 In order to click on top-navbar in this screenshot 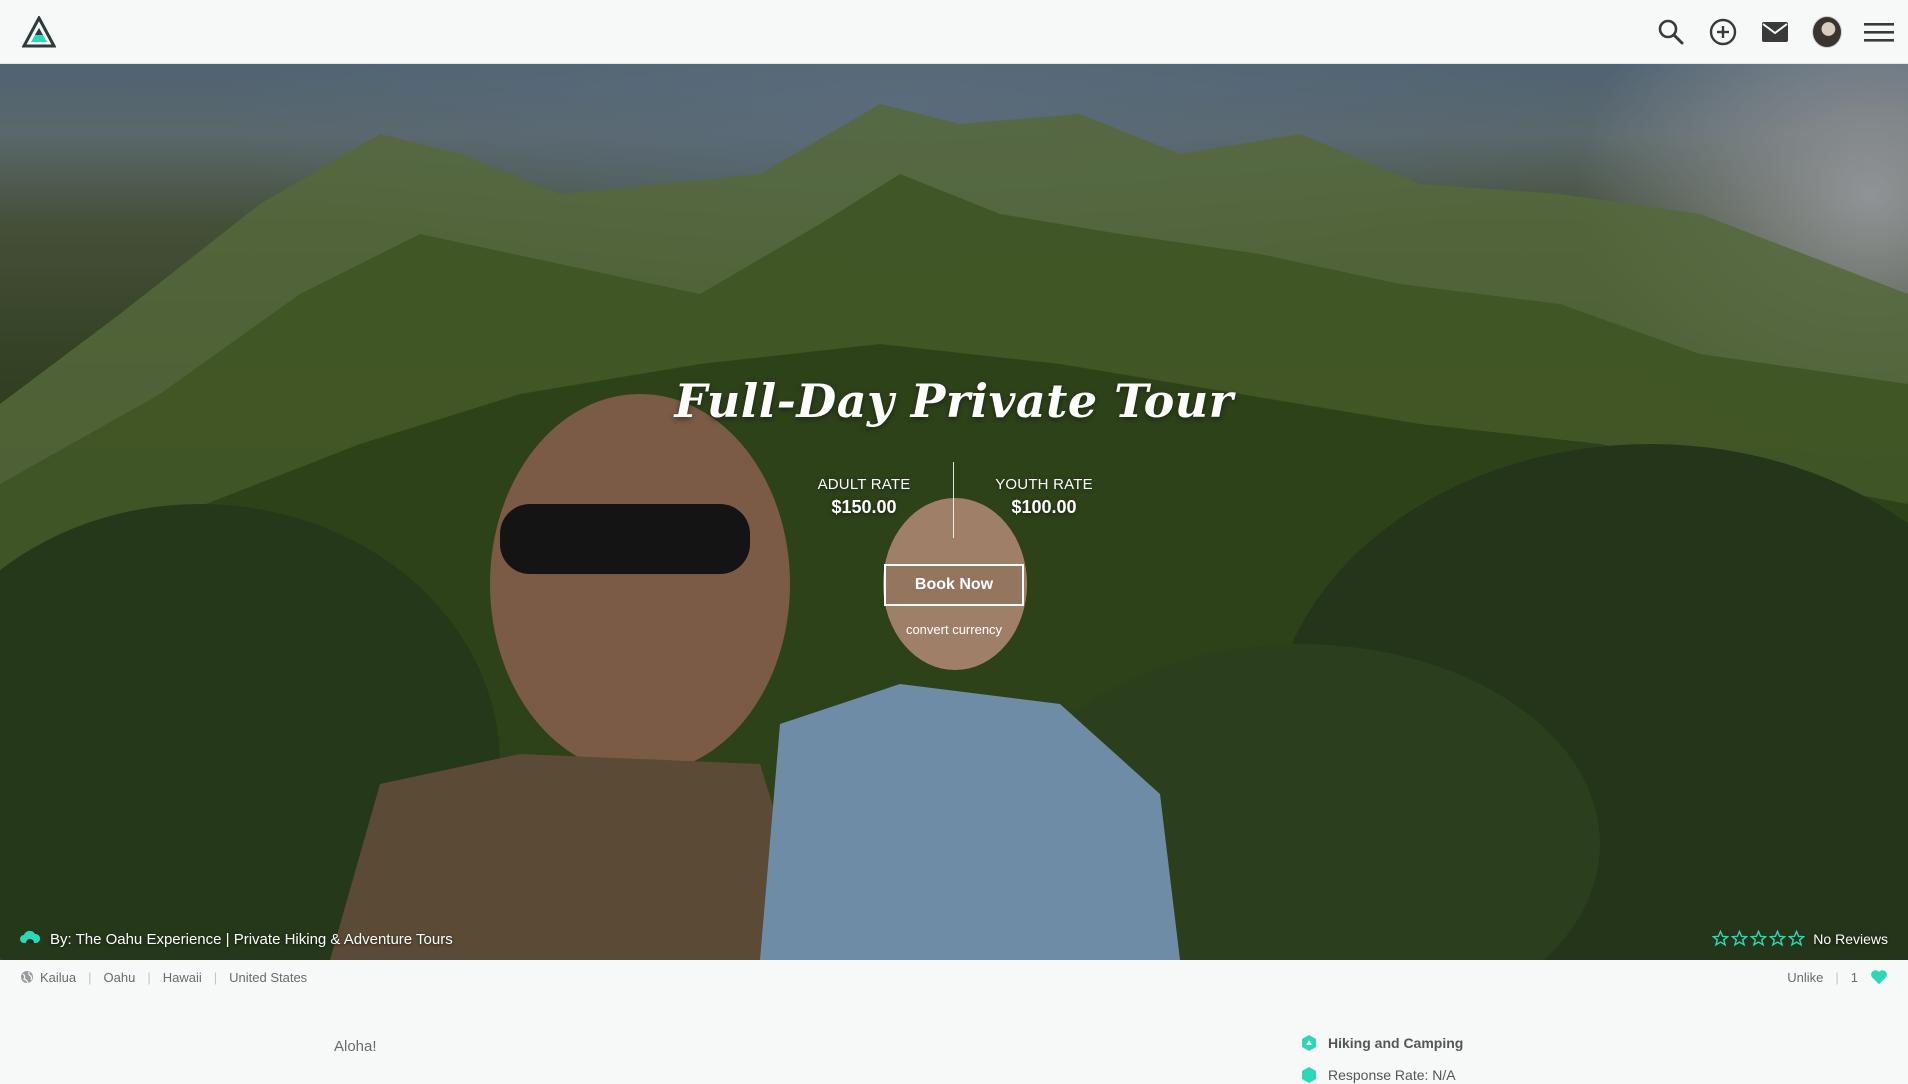, I will do `click(954, 32)`.